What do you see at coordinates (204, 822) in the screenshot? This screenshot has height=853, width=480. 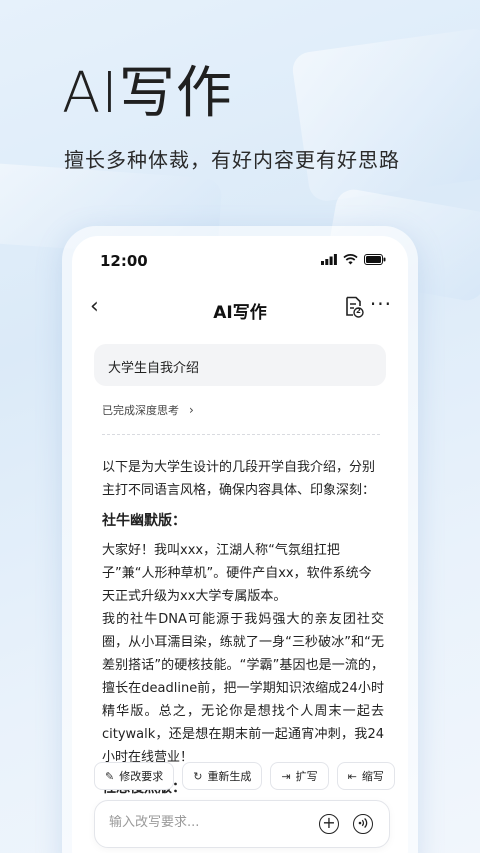 I see `rewrite-input` at bounding box center [204, 822].